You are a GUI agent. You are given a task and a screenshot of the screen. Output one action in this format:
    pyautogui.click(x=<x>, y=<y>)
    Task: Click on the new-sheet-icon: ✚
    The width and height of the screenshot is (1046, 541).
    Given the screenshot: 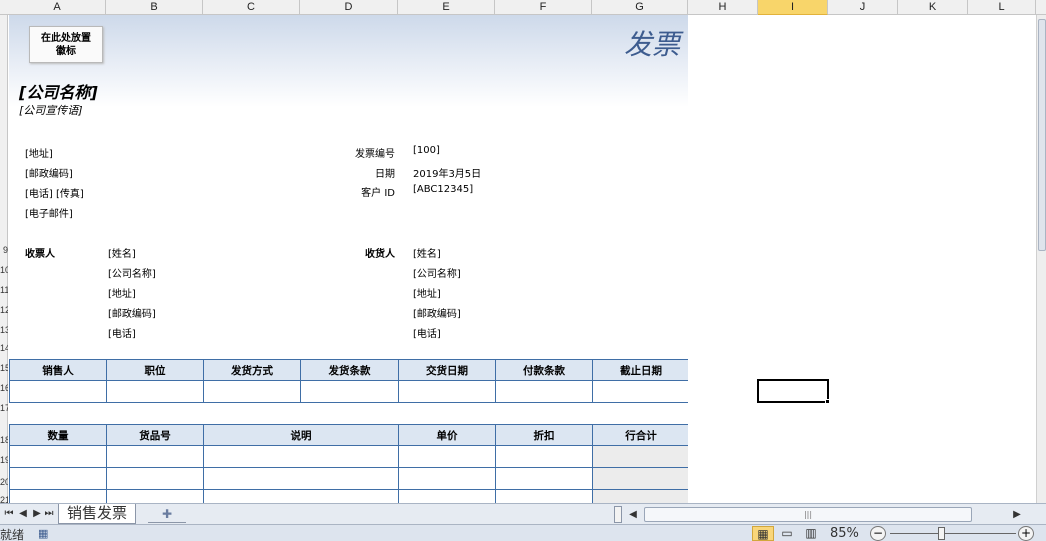 What is the action you would take?
    pyautogui.click(x=167, y=514)
    